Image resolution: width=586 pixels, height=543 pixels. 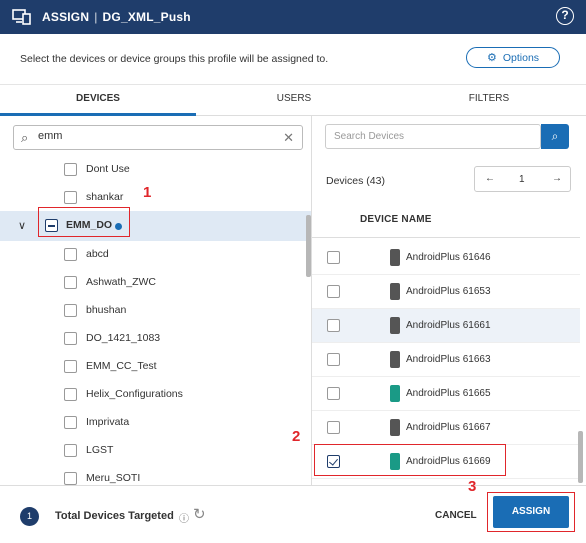 I want to click on profile-name: DG_XML_Push, so click(x=146, y=17).